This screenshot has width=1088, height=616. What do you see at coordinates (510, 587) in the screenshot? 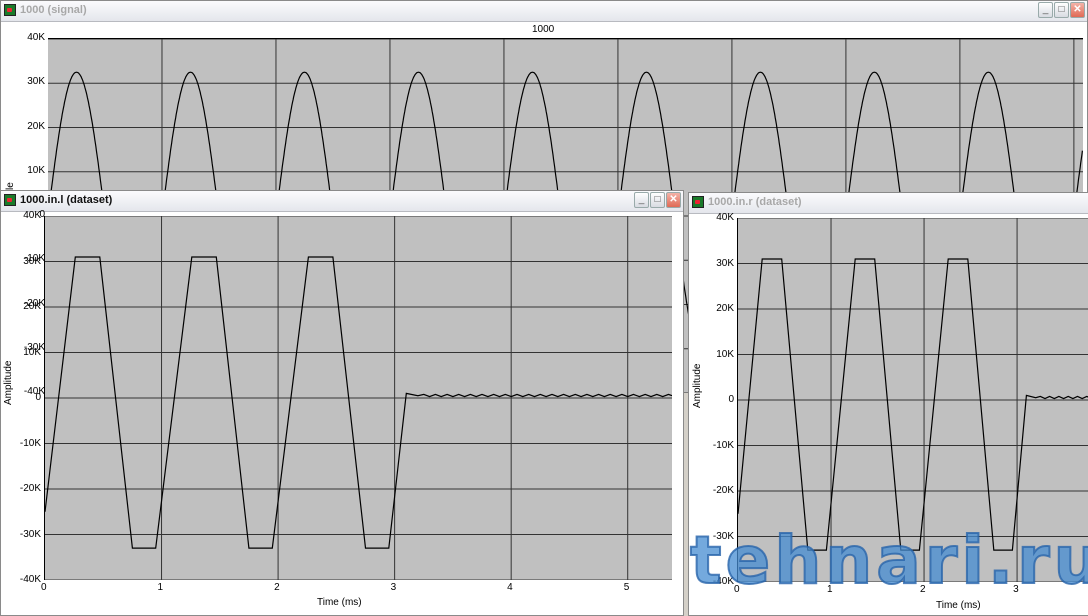
I see `x-tick-label: 4` at bounding box center [510, 587].